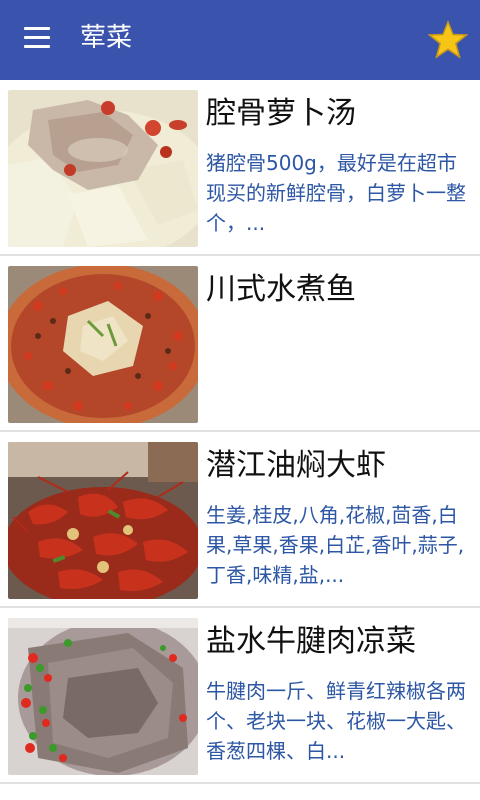 This screenshot has width=480, height=800. What do you see at coordinates (106, 38) in the screenshot?
I see `page-title: 荤菜` at bounding box center [106, 38].